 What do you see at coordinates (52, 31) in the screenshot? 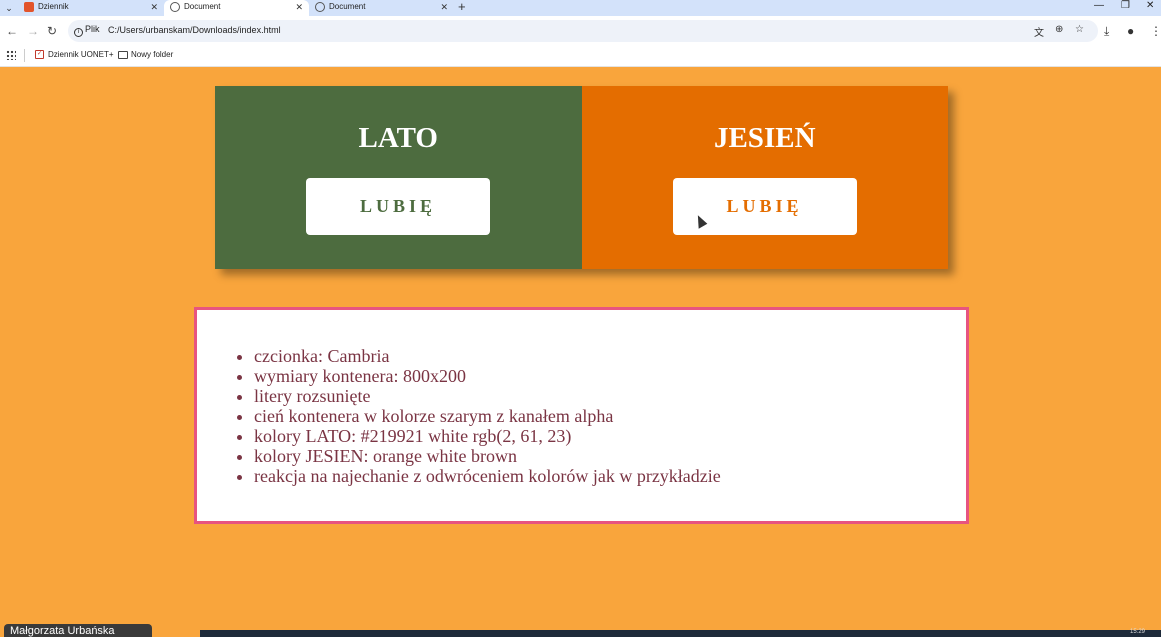
I see `reload-icon: ↻` at bounding box center [52, 31].